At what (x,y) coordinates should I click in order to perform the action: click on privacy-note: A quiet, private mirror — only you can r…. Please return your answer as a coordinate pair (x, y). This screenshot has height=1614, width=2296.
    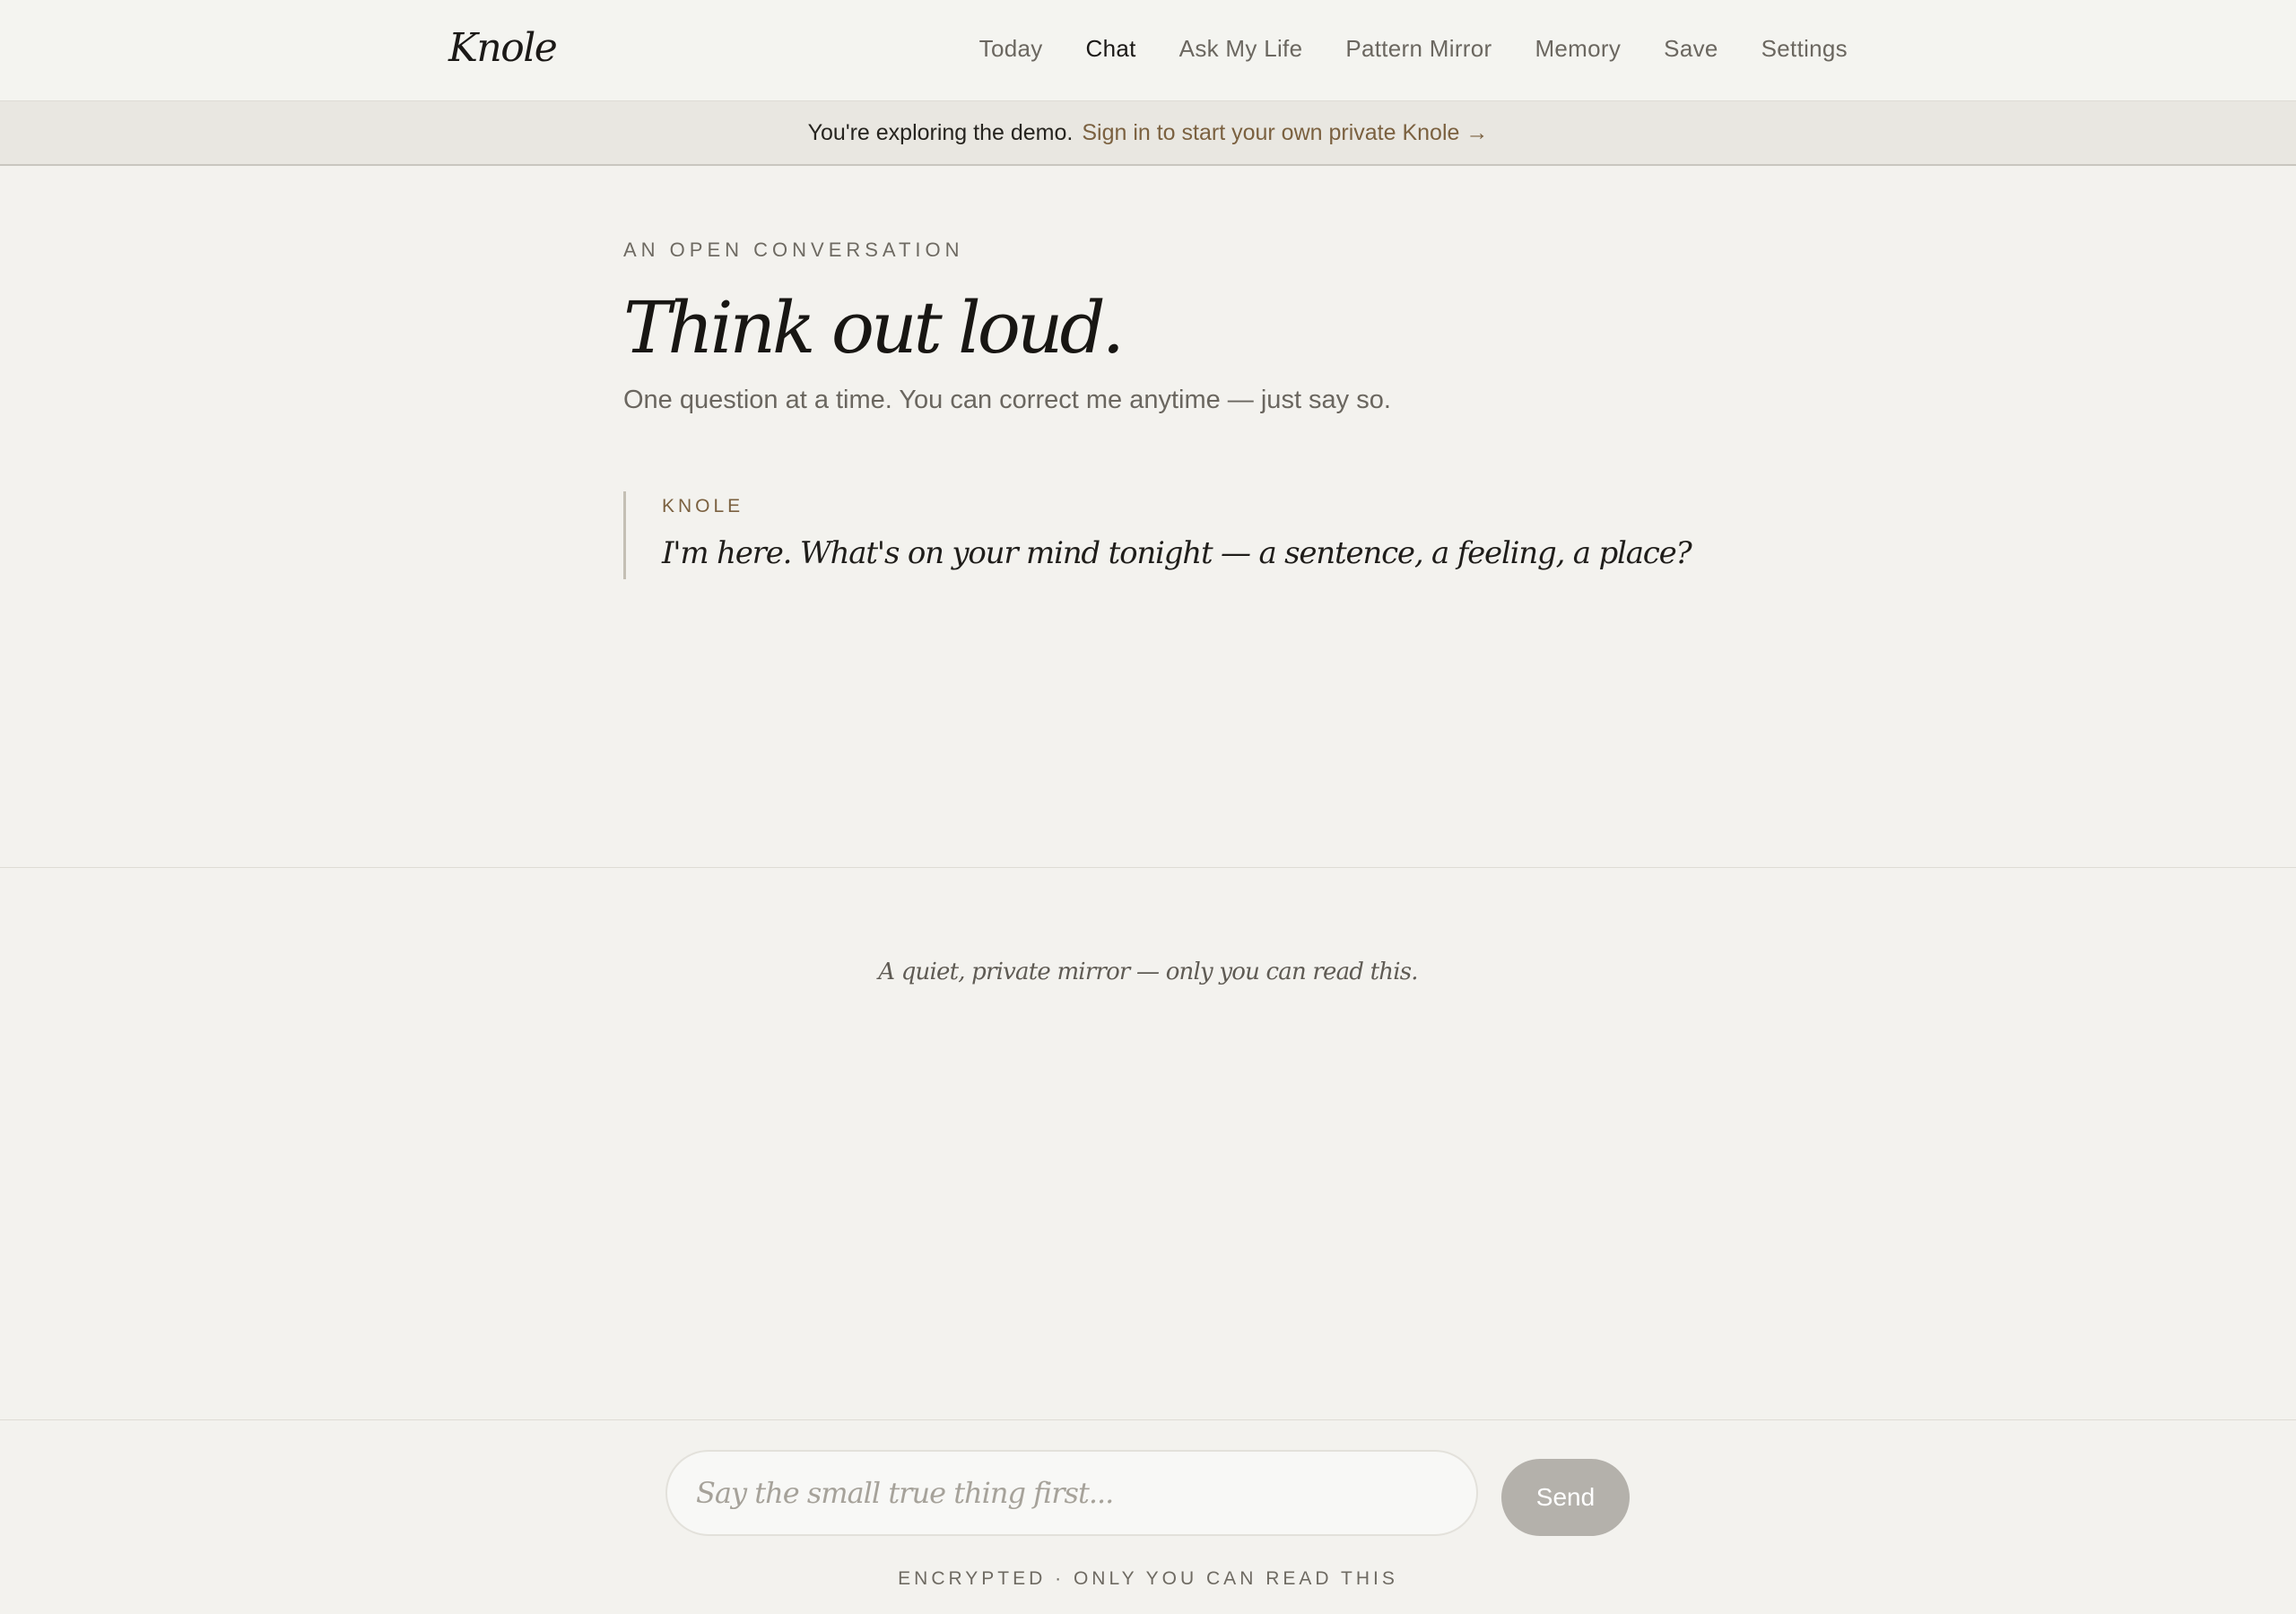
    Looking at the image, I should click on (1148, 972).